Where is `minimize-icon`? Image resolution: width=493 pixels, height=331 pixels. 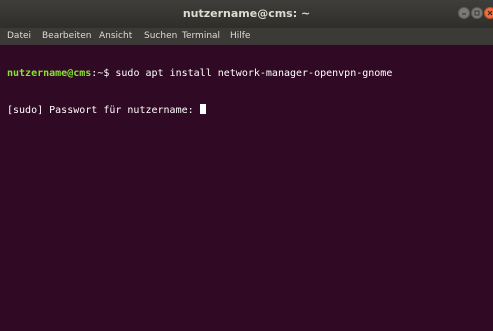
minimize-icon is located at coordinates (464, 14).